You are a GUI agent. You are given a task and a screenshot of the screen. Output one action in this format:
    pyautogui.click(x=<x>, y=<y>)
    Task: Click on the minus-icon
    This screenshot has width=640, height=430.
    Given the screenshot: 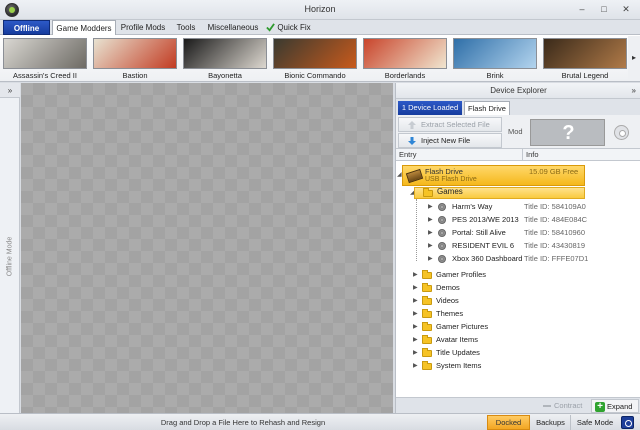 What is the action you would take?
    pyautogui.click(x=547, y=406)
    